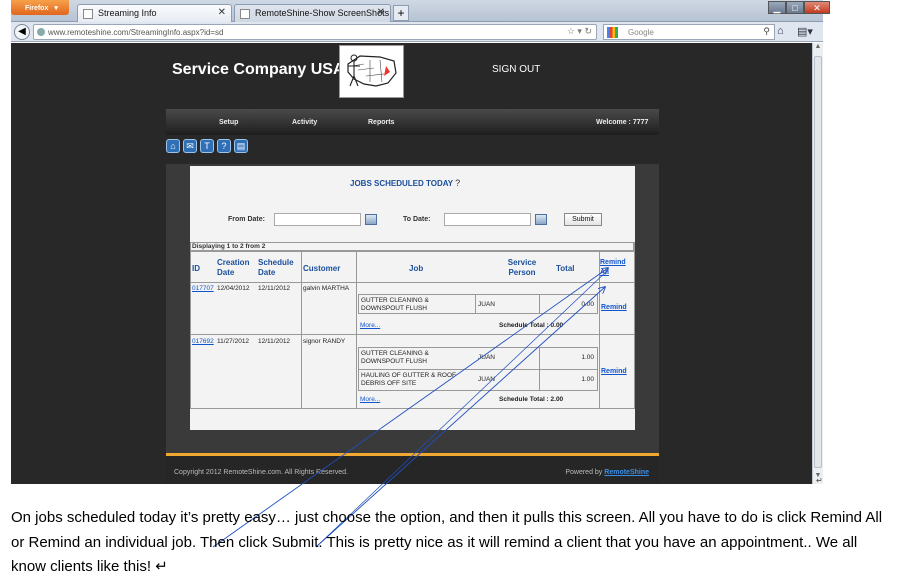  I want to click on powered-by: Powered by RemoteShine, so click(607, 472).